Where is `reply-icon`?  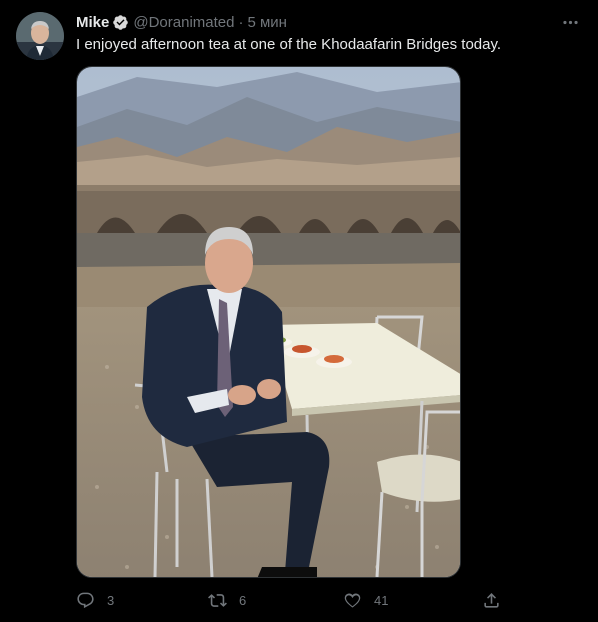 reply-icon is located at coordinates (85, 600).